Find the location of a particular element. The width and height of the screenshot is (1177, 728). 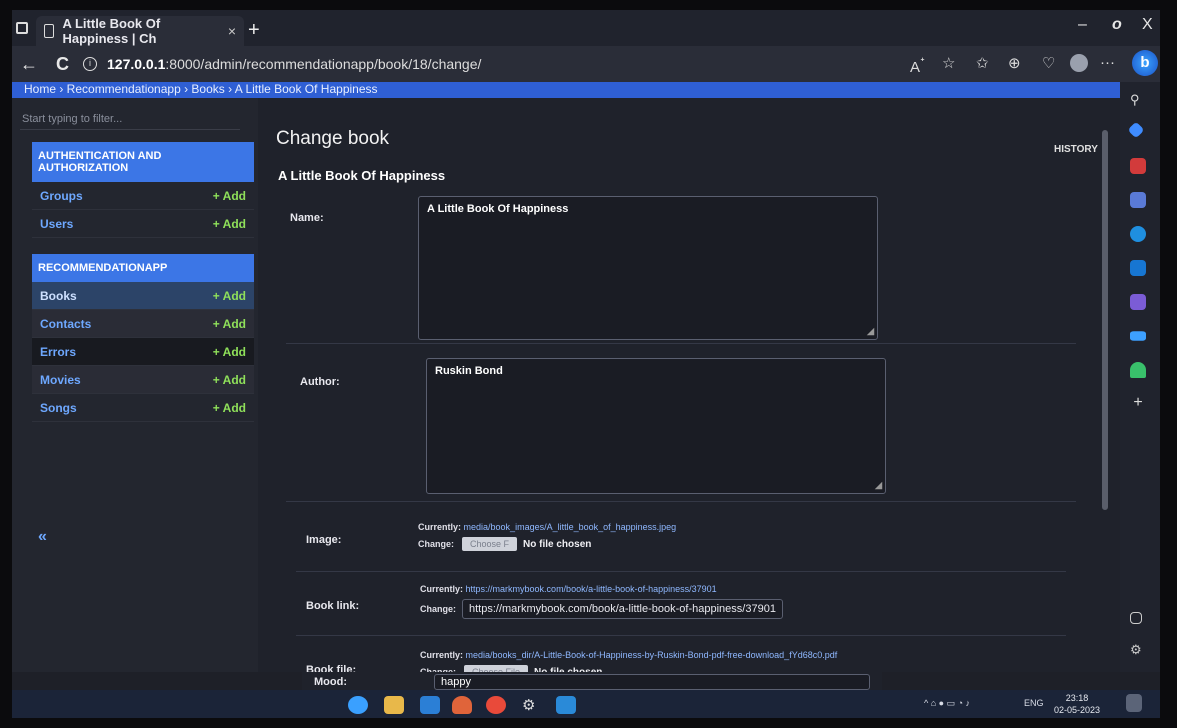

new-tab-button: + is located at coordinates (254, 30).